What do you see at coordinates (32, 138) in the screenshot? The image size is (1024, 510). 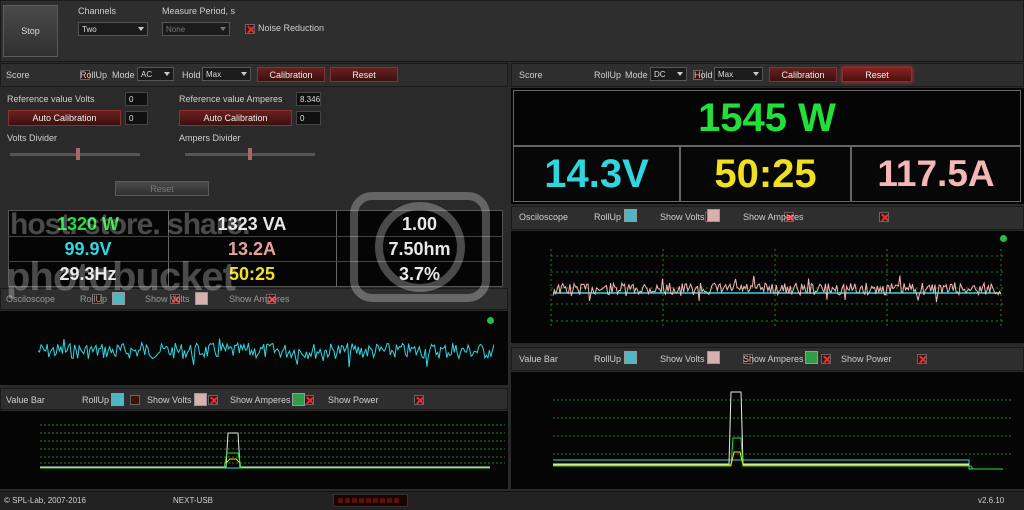 I see `volts-divider-label: Volts Divider` at bounding box center [32, 138].